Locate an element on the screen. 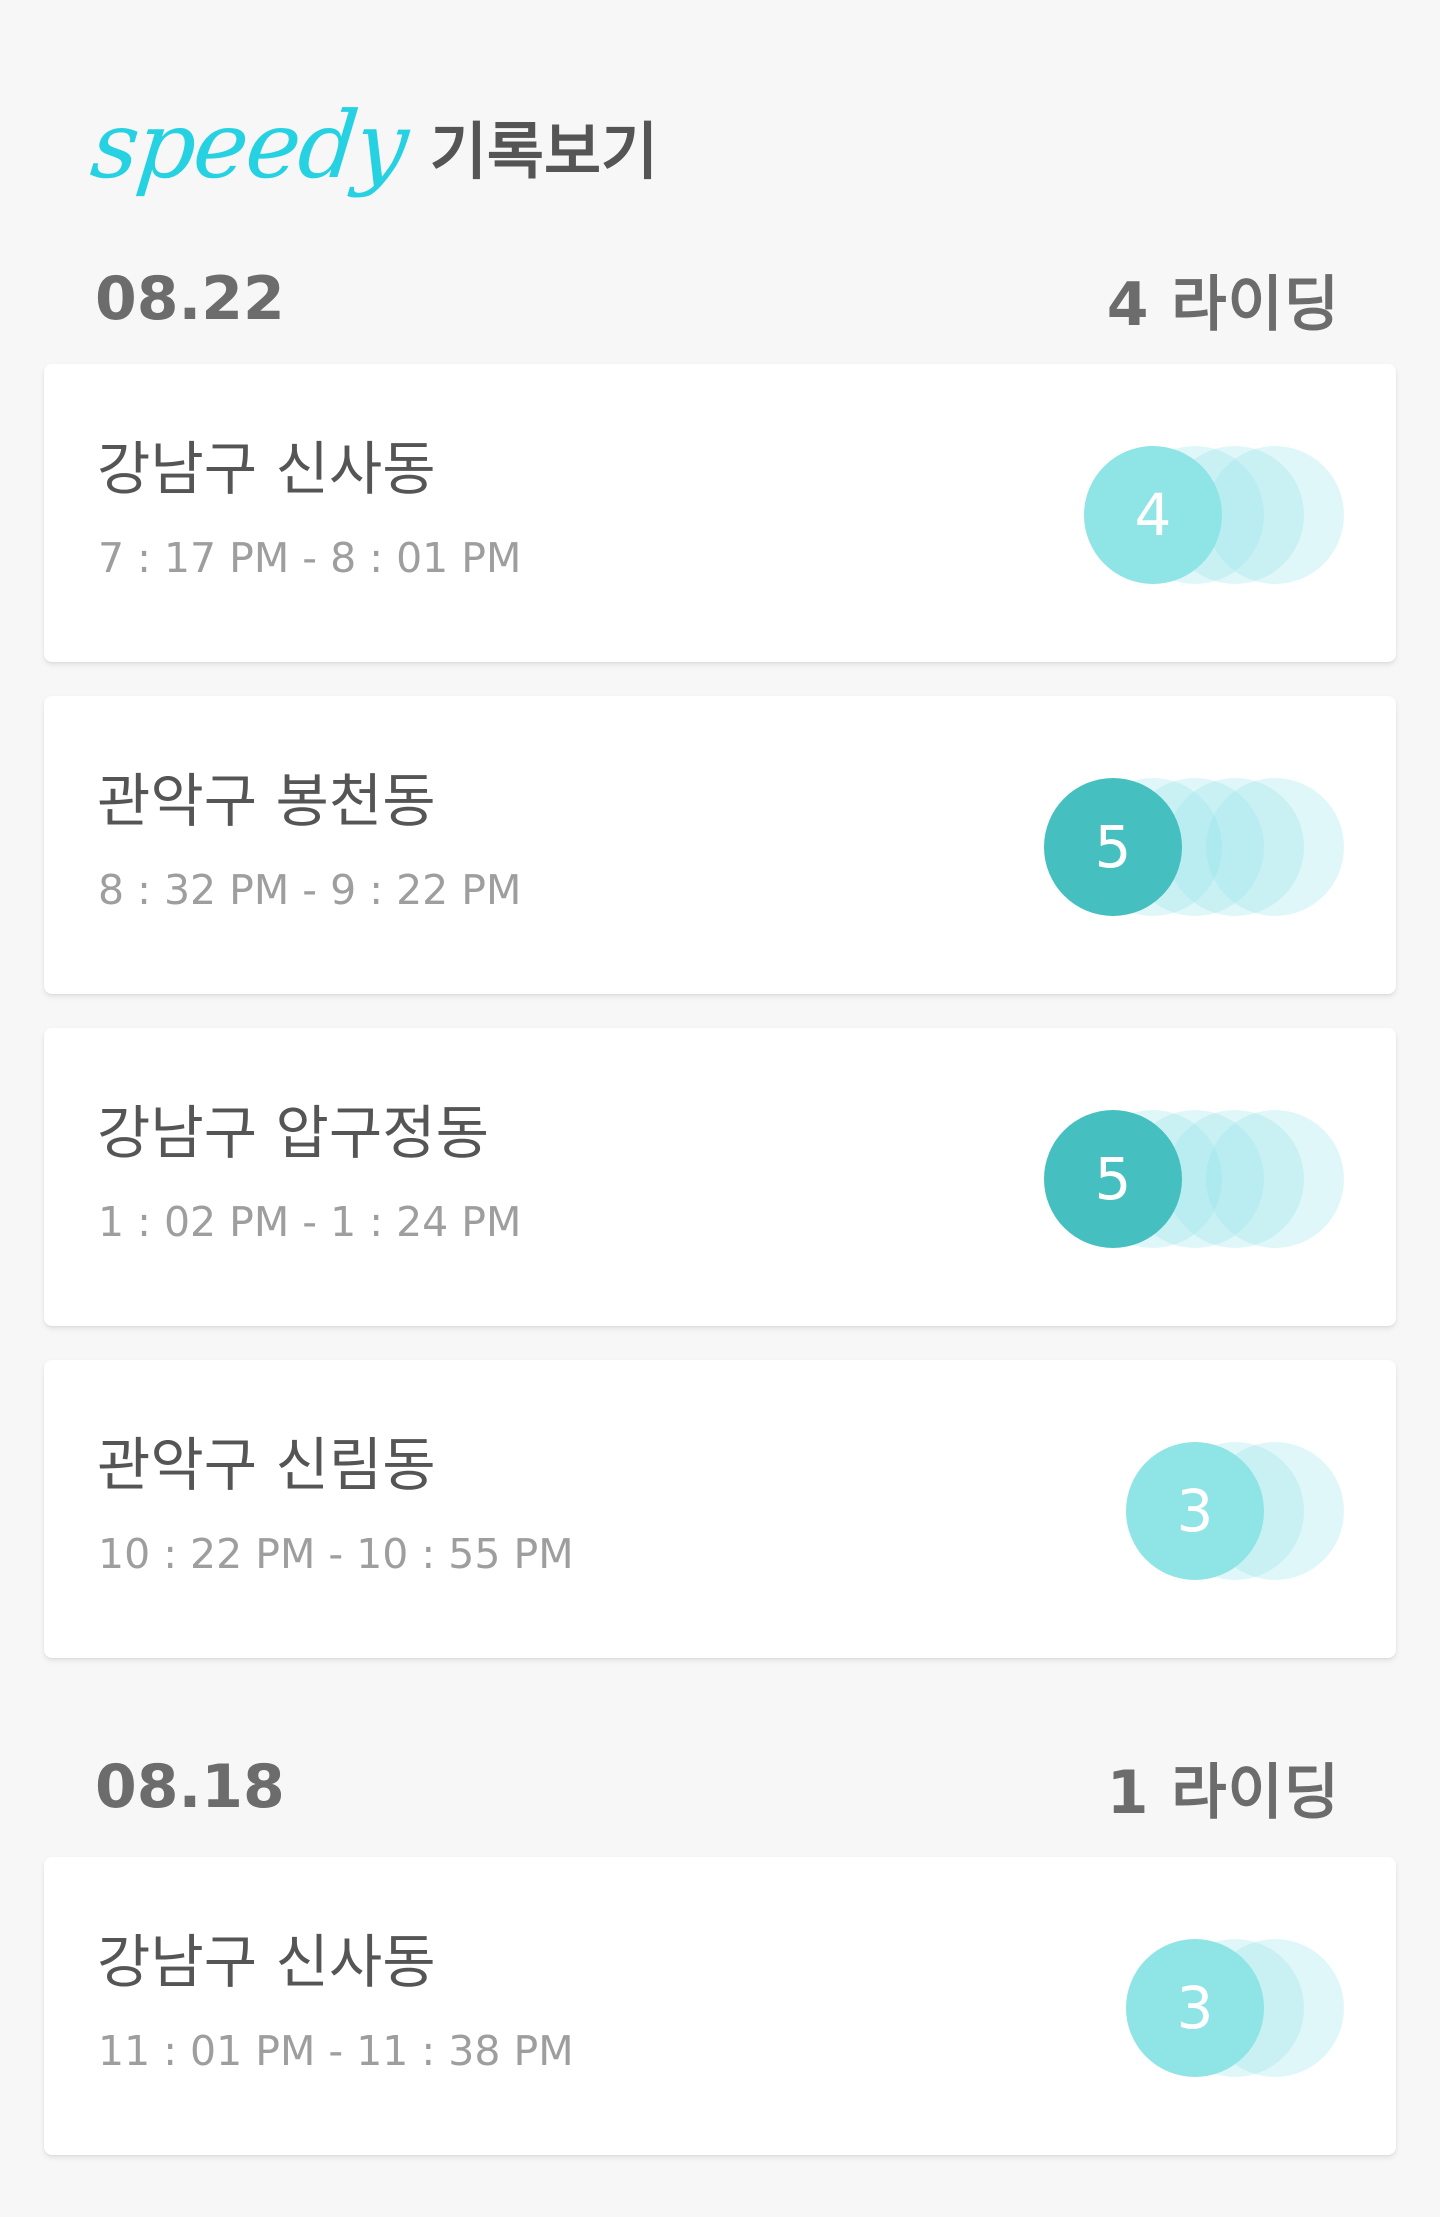 This screenshot has height=2217, width=1440. ride-location: 관악구 봉천동 is located at coordinates (266, 801).